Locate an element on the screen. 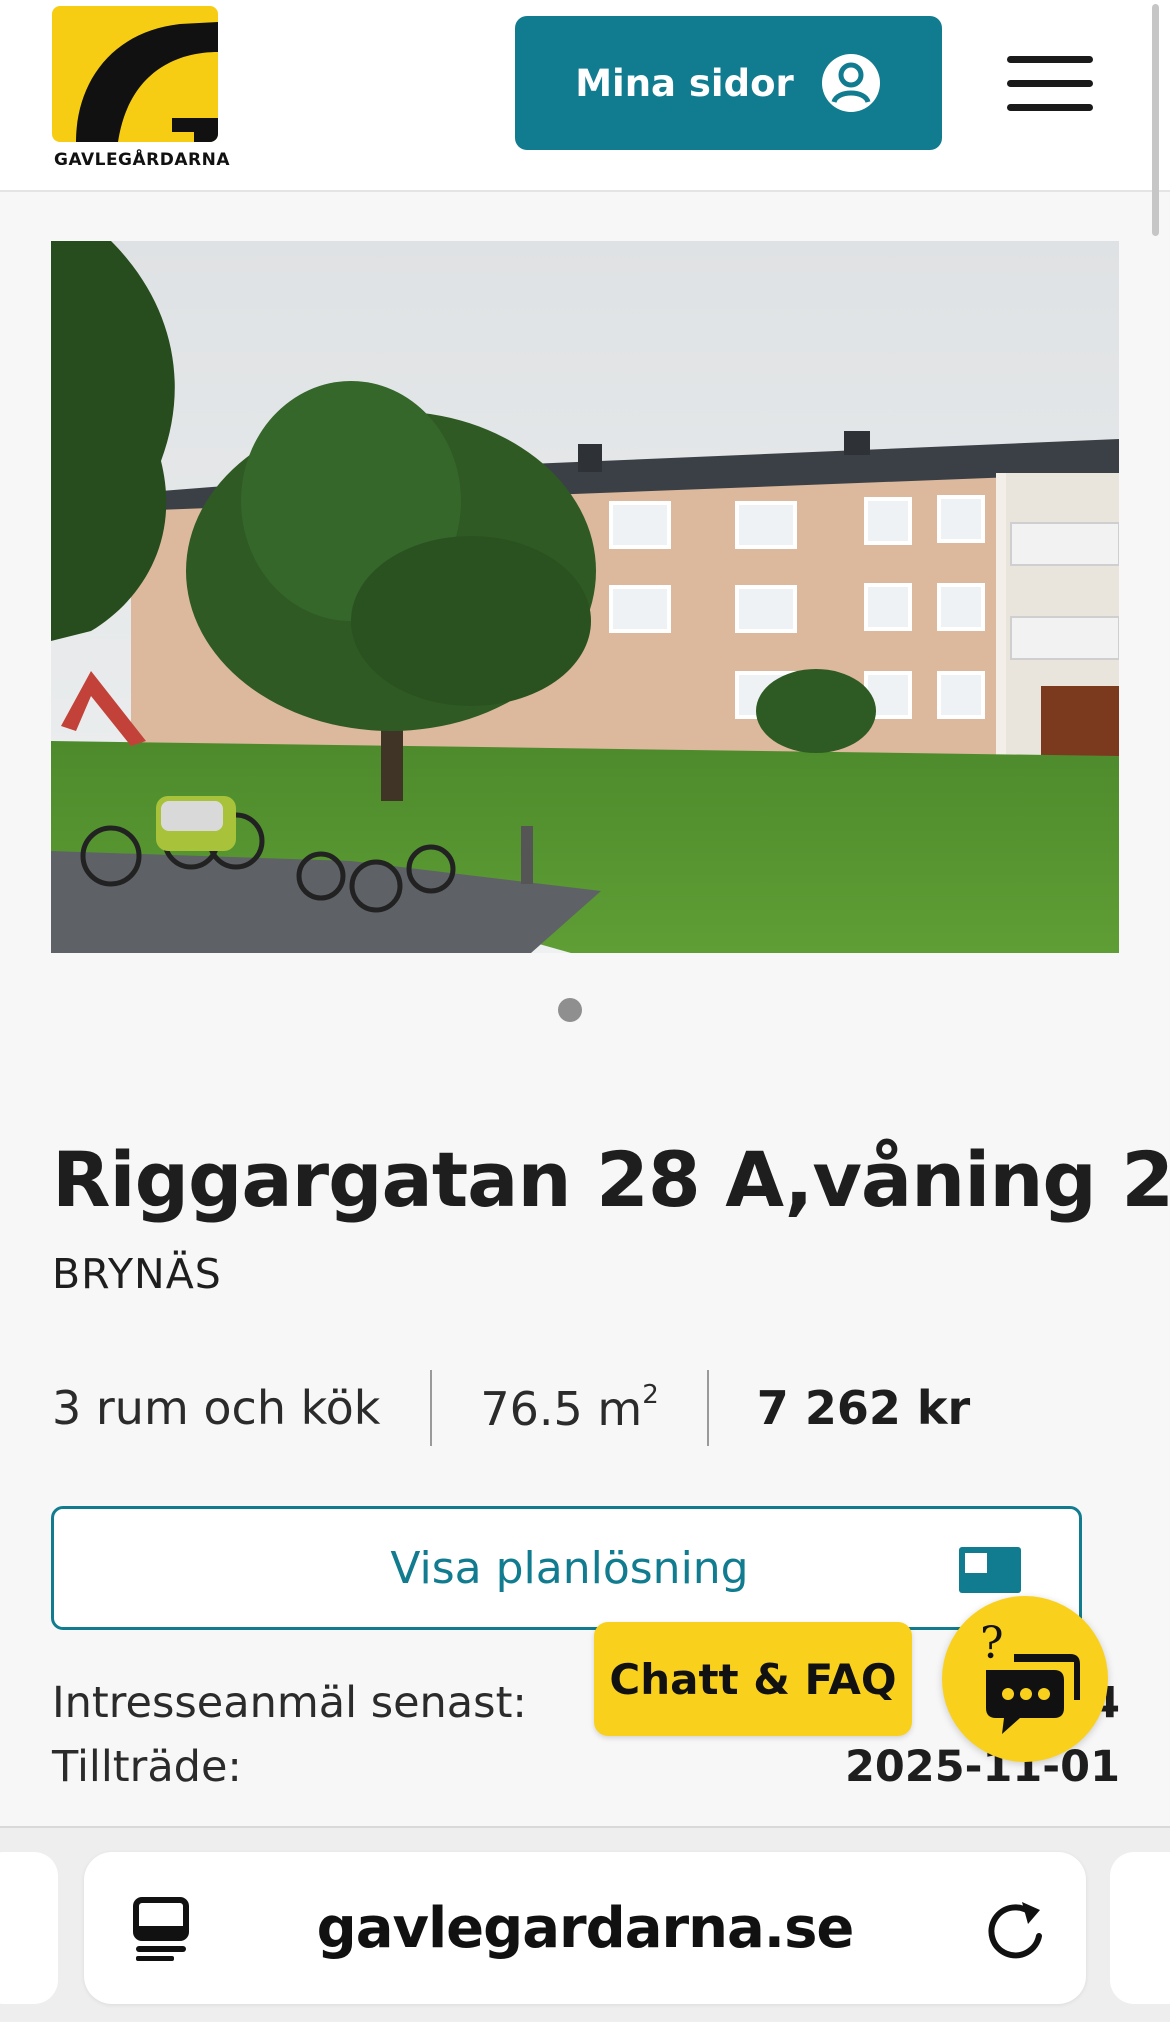 This screenshot has height=2022, width=1170. chat-faq-icon: ? is located at coordinates (1025, 1679).